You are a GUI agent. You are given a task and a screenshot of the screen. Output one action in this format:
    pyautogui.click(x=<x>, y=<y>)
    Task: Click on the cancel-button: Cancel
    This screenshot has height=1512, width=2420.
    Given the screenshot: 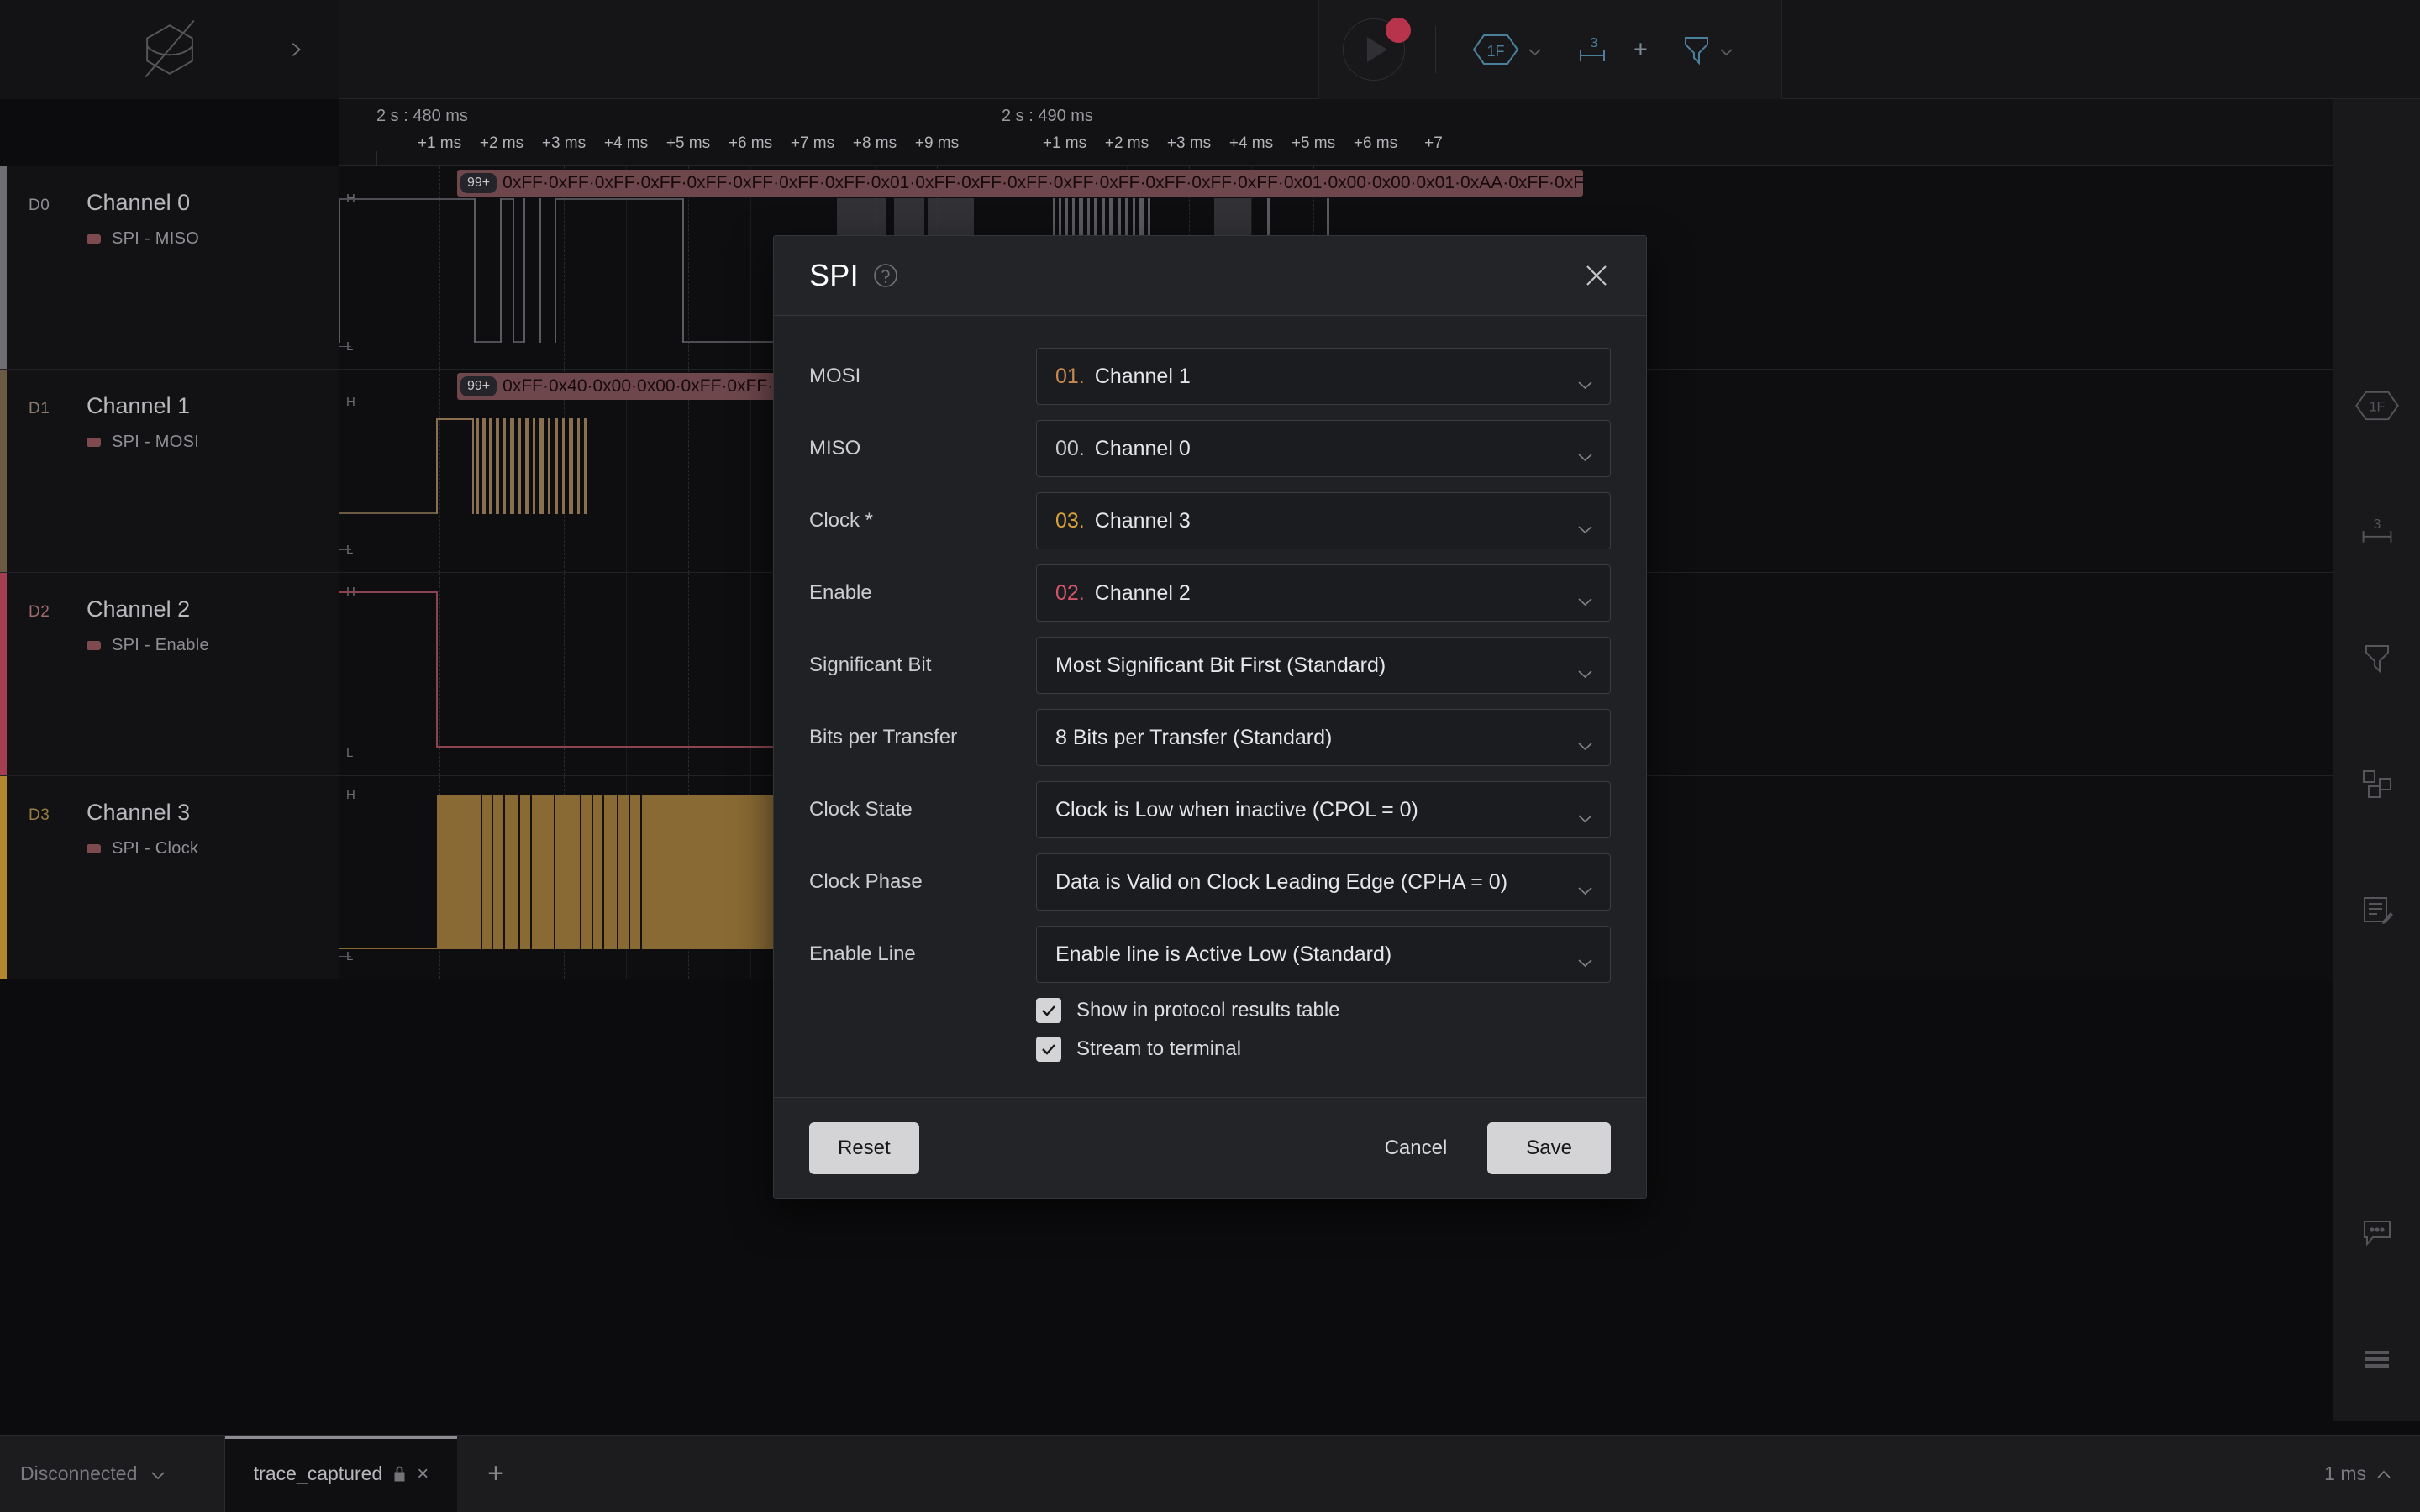 What is the action you would take?
    pyautogui.click(x=1416, y=1148)
    